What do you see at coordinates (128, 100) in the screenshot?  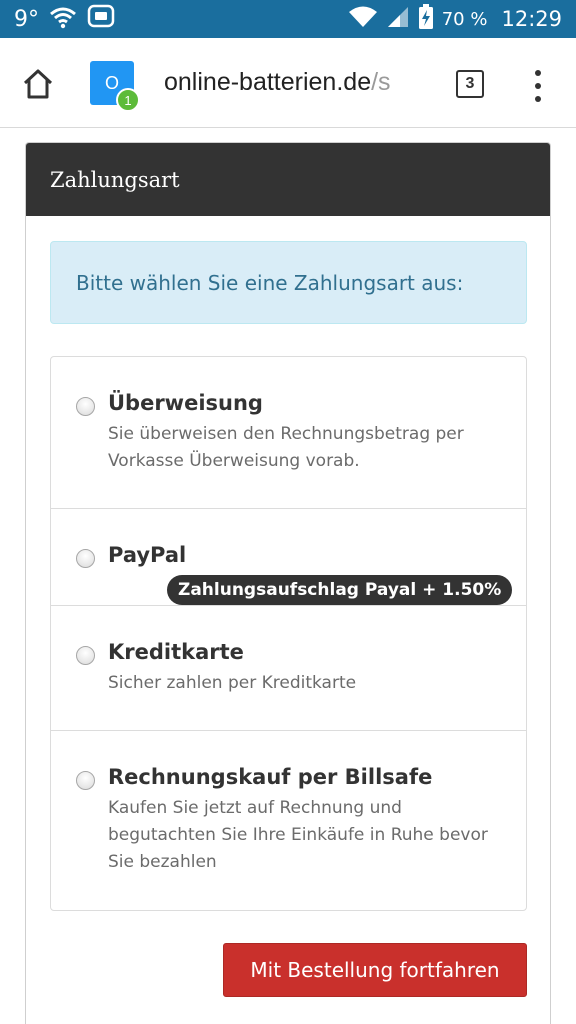 I see `notification-badge: 1` at bounding box center [128, 100].